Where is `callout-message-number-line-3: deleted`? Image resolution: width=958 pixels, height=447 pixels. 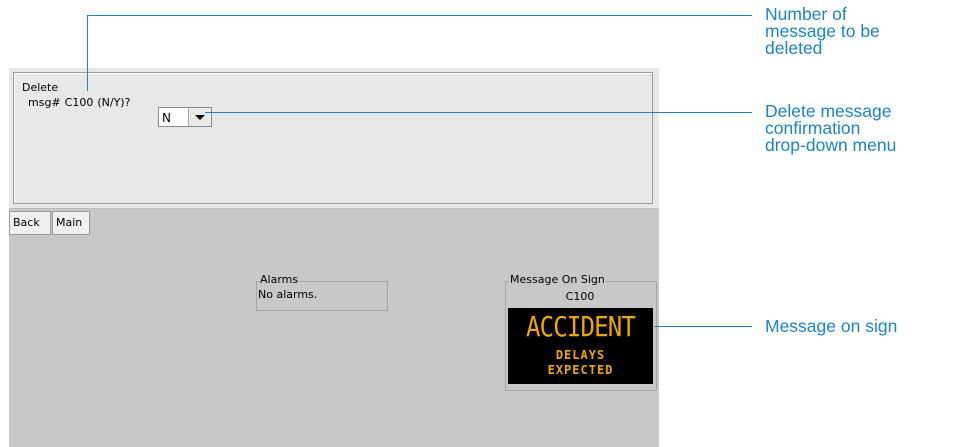
callout-message-number-line-3: deleted is located at coordinates (794, 48).